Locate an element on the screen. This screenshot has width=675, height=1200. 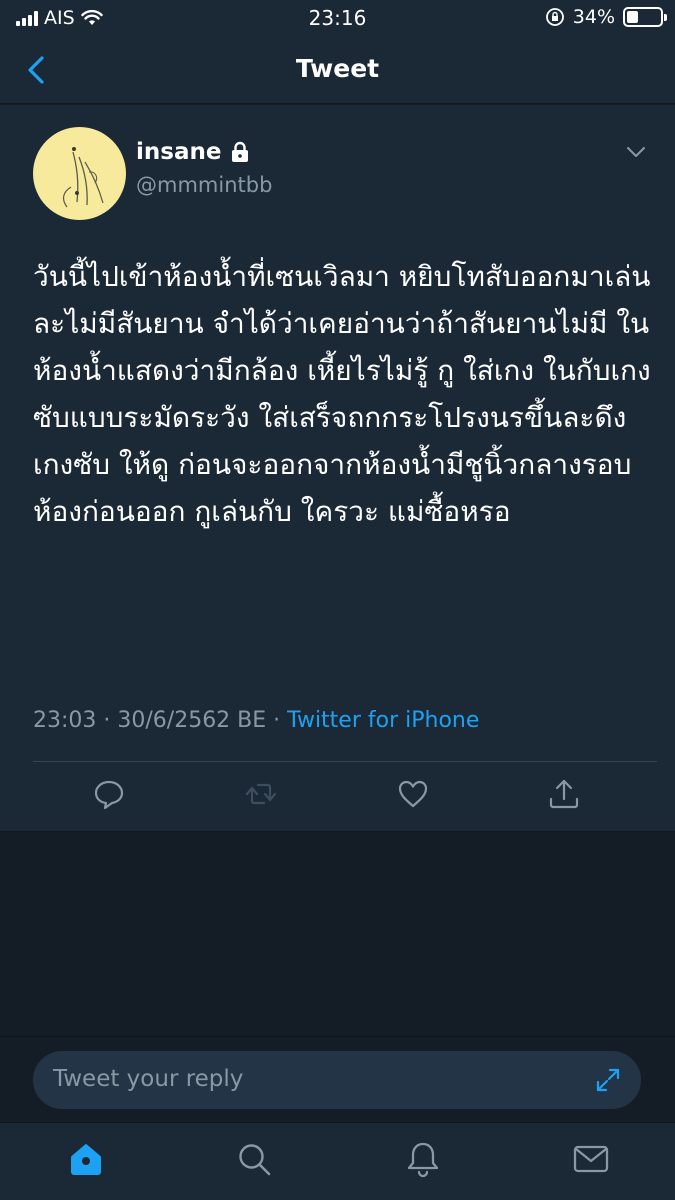
mail-icon is located at coordinates (591, 1159).